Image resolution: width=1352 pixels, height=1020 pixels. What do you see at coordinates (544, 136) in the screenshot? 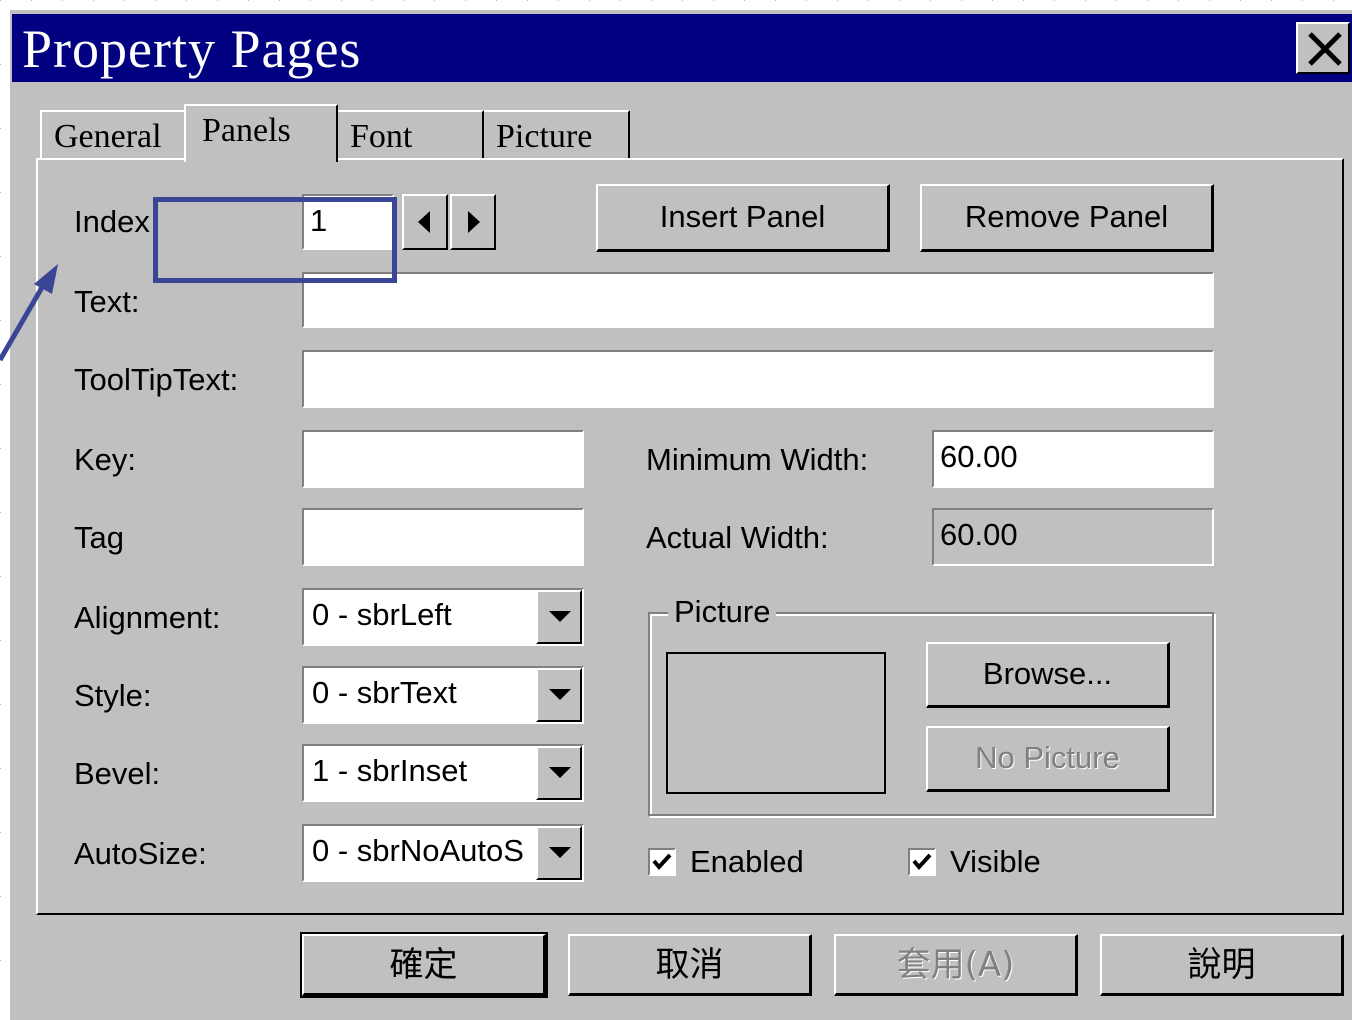
I see `tab-picture-label: Picture` at bounding box center [544, 136].